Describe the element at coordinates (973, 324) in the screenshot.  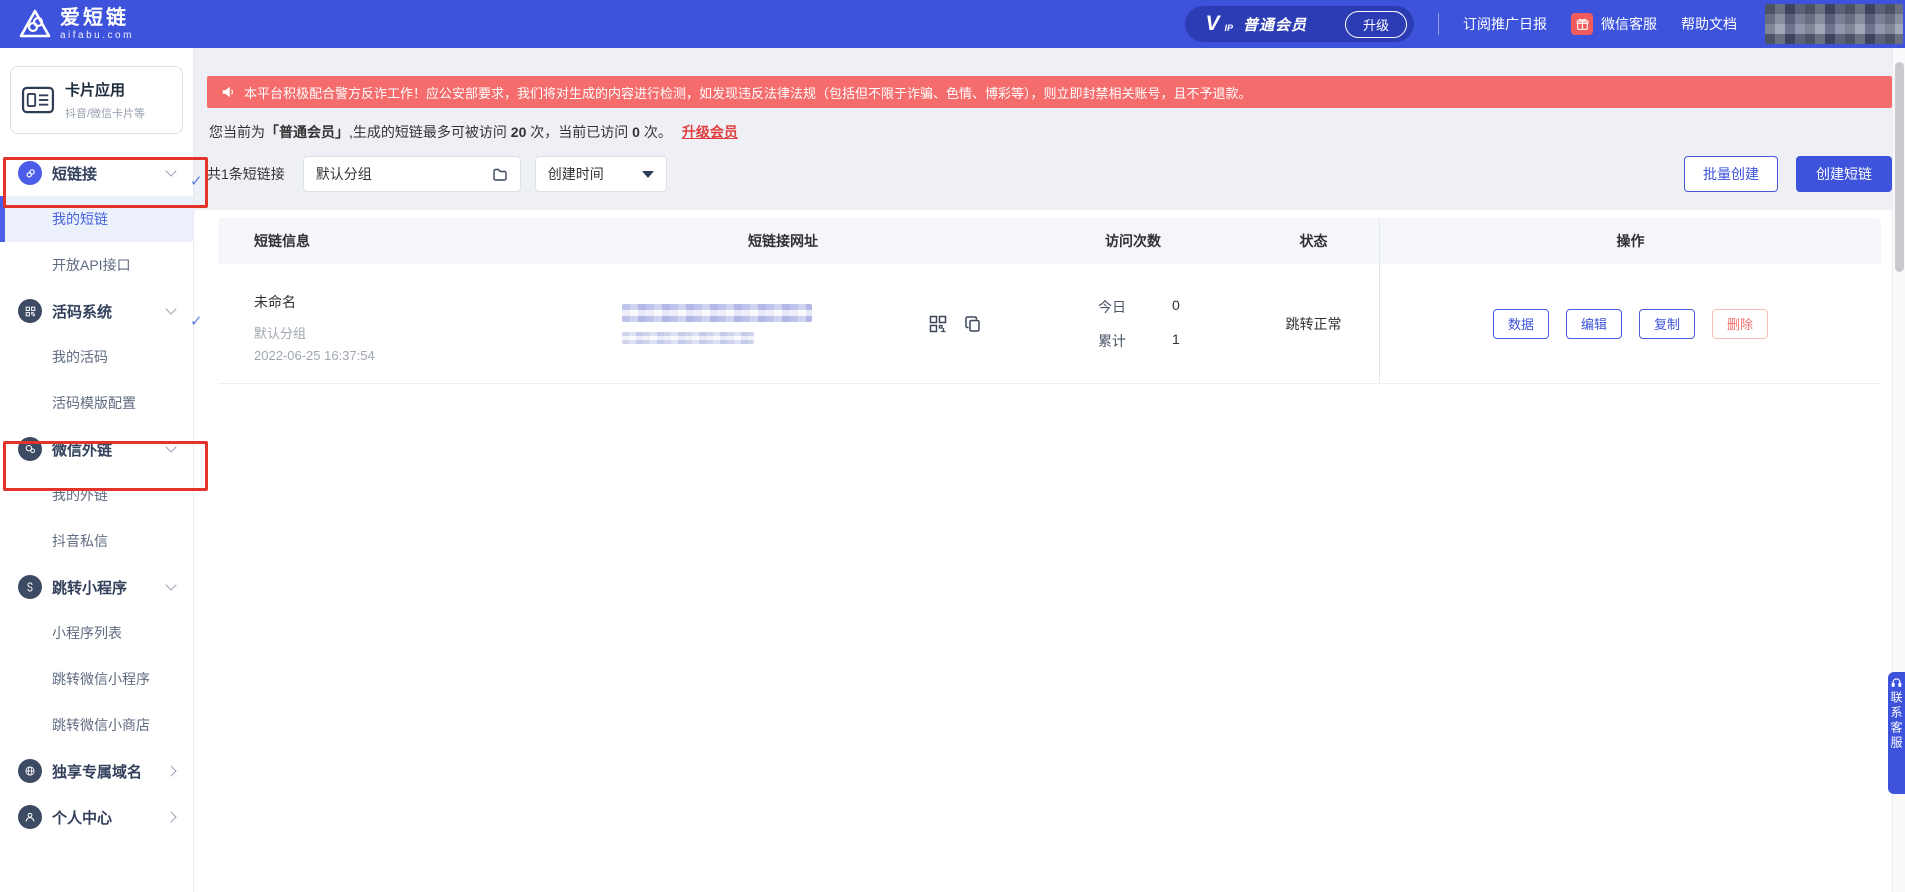
I see `copy-url-icon` at that location.